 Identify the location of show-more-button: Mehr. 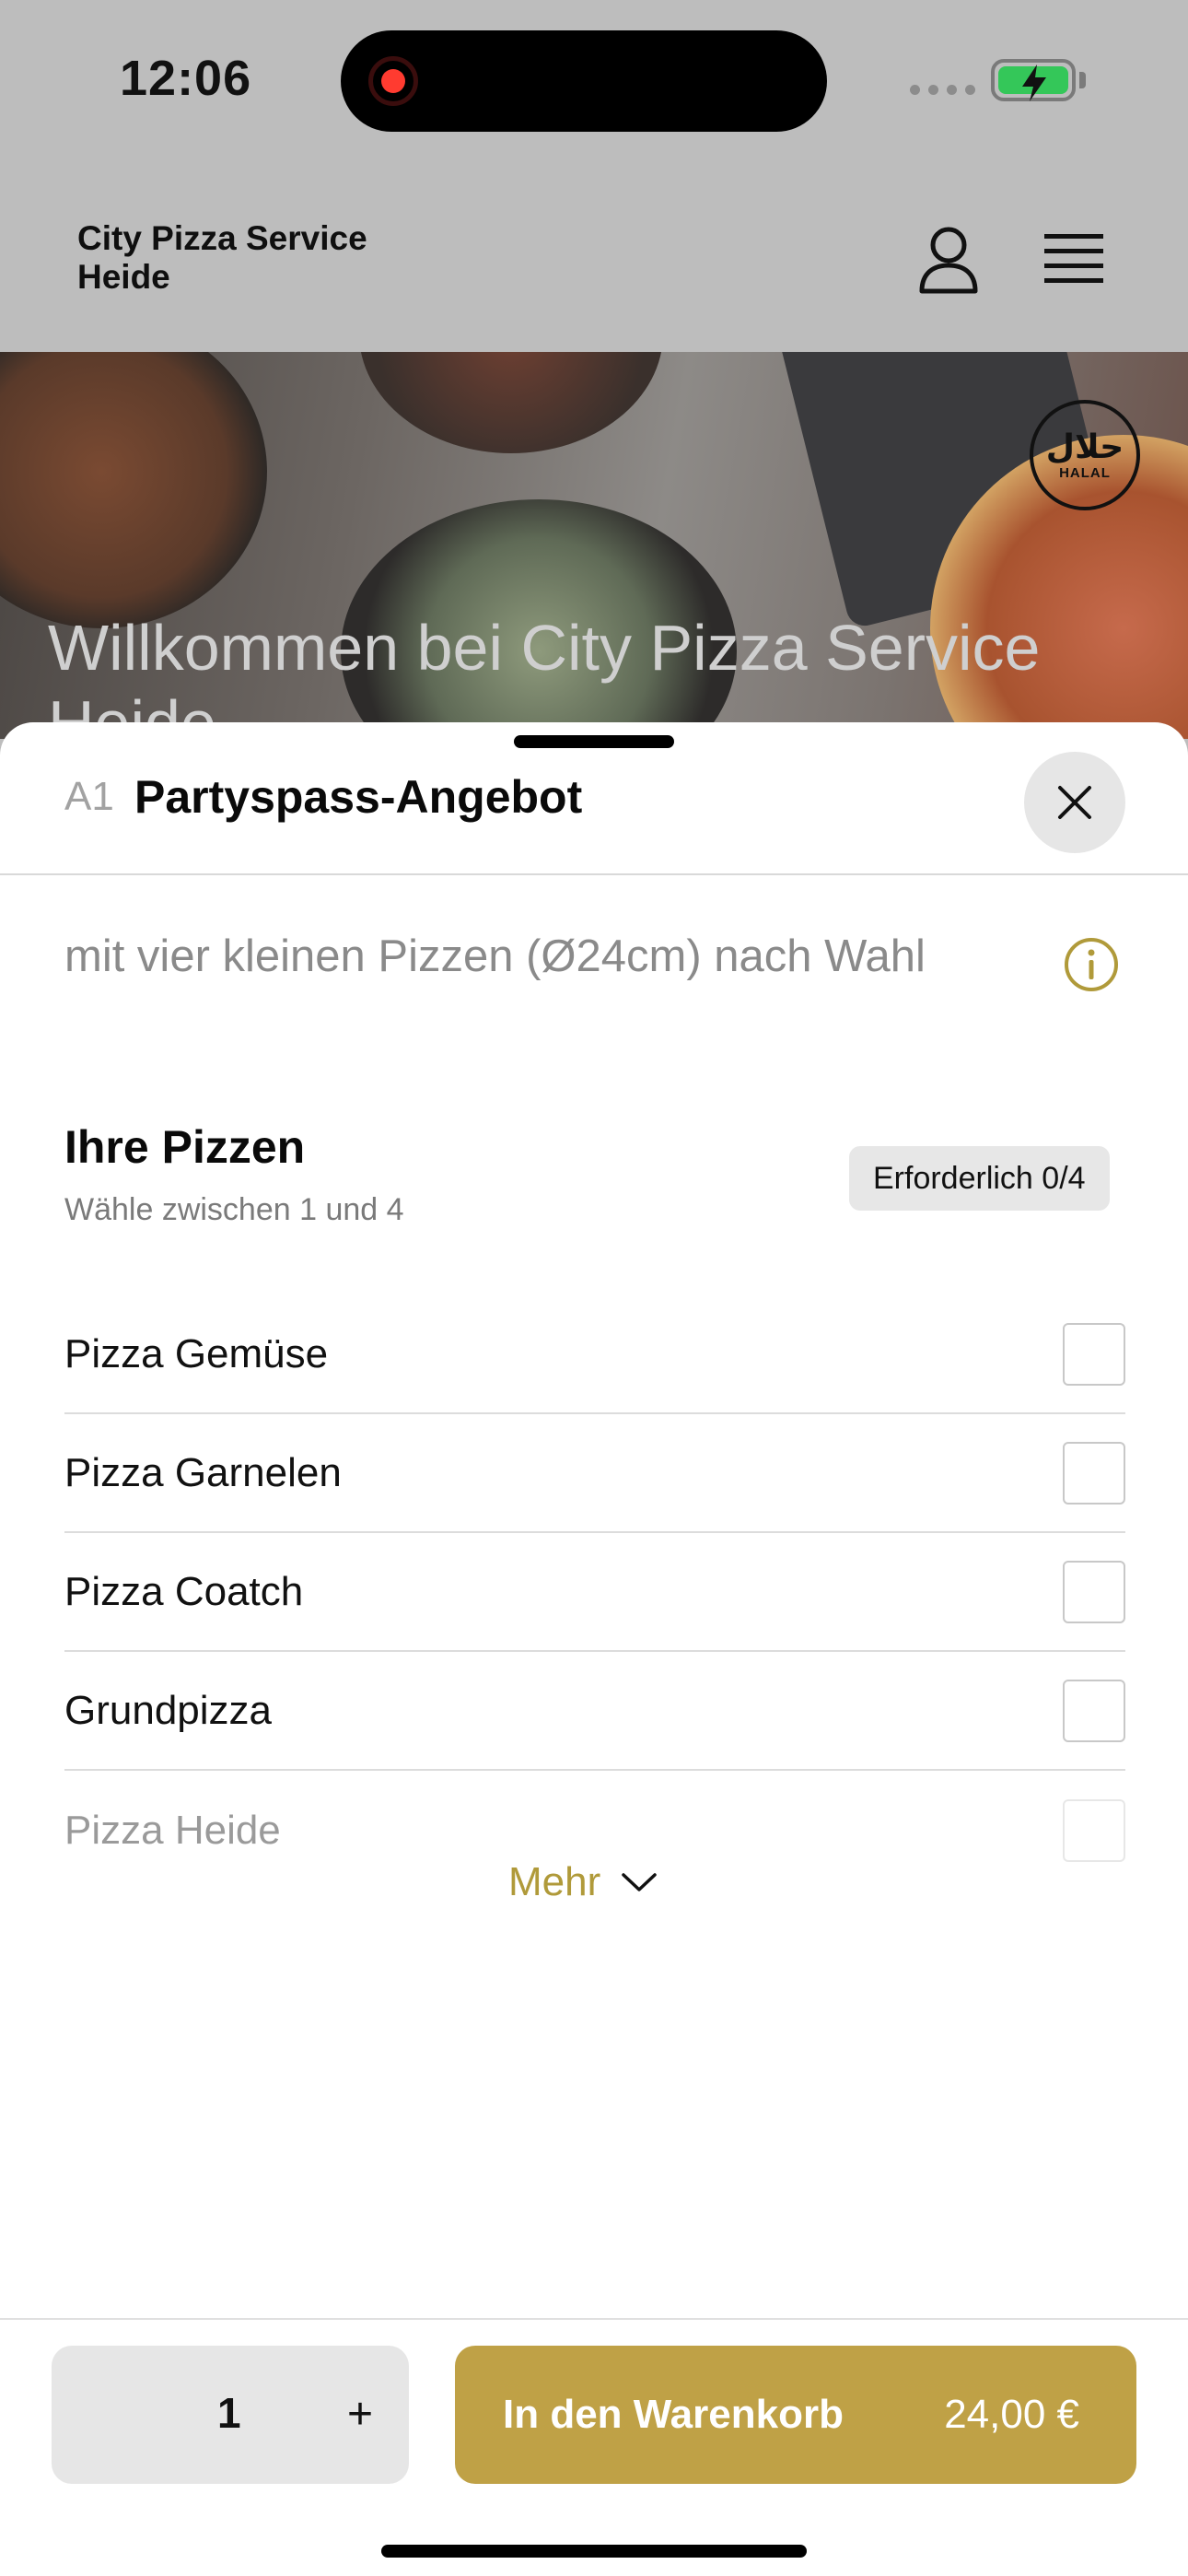
(583, 1882).